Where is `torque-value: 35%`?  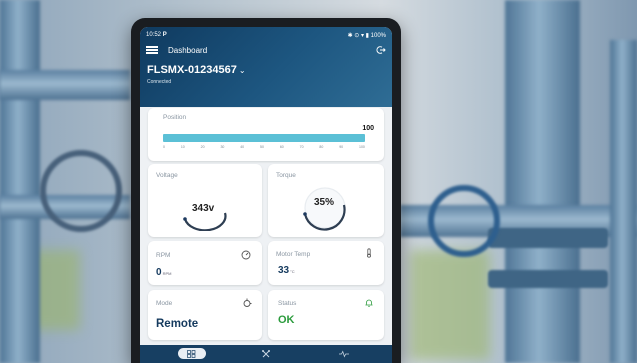
torque-value: 35% is located at coordinates (324, 202).